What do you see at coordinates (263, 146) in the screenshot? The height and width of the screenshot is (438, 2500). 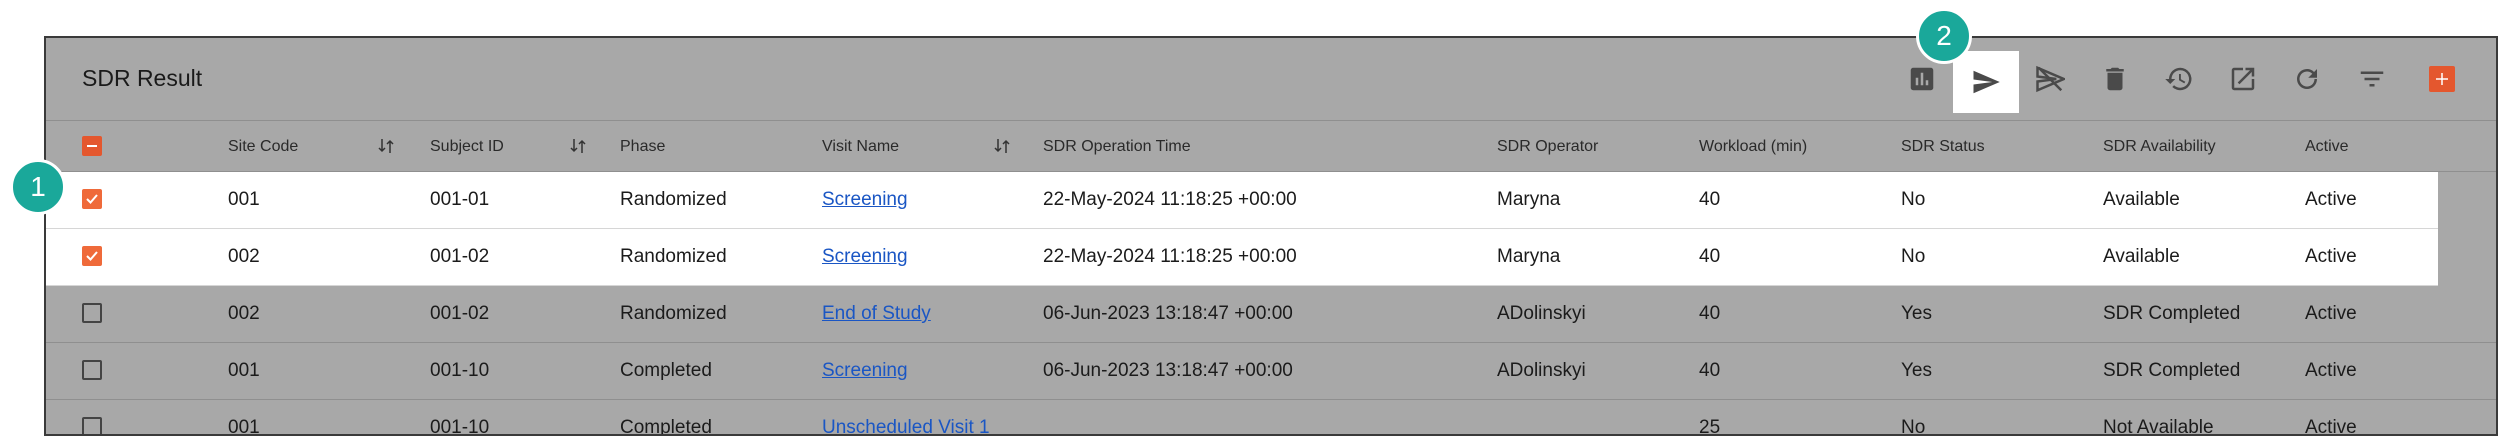 I see `column-header-site-code: Site Code` at bounding box center [263, 146].